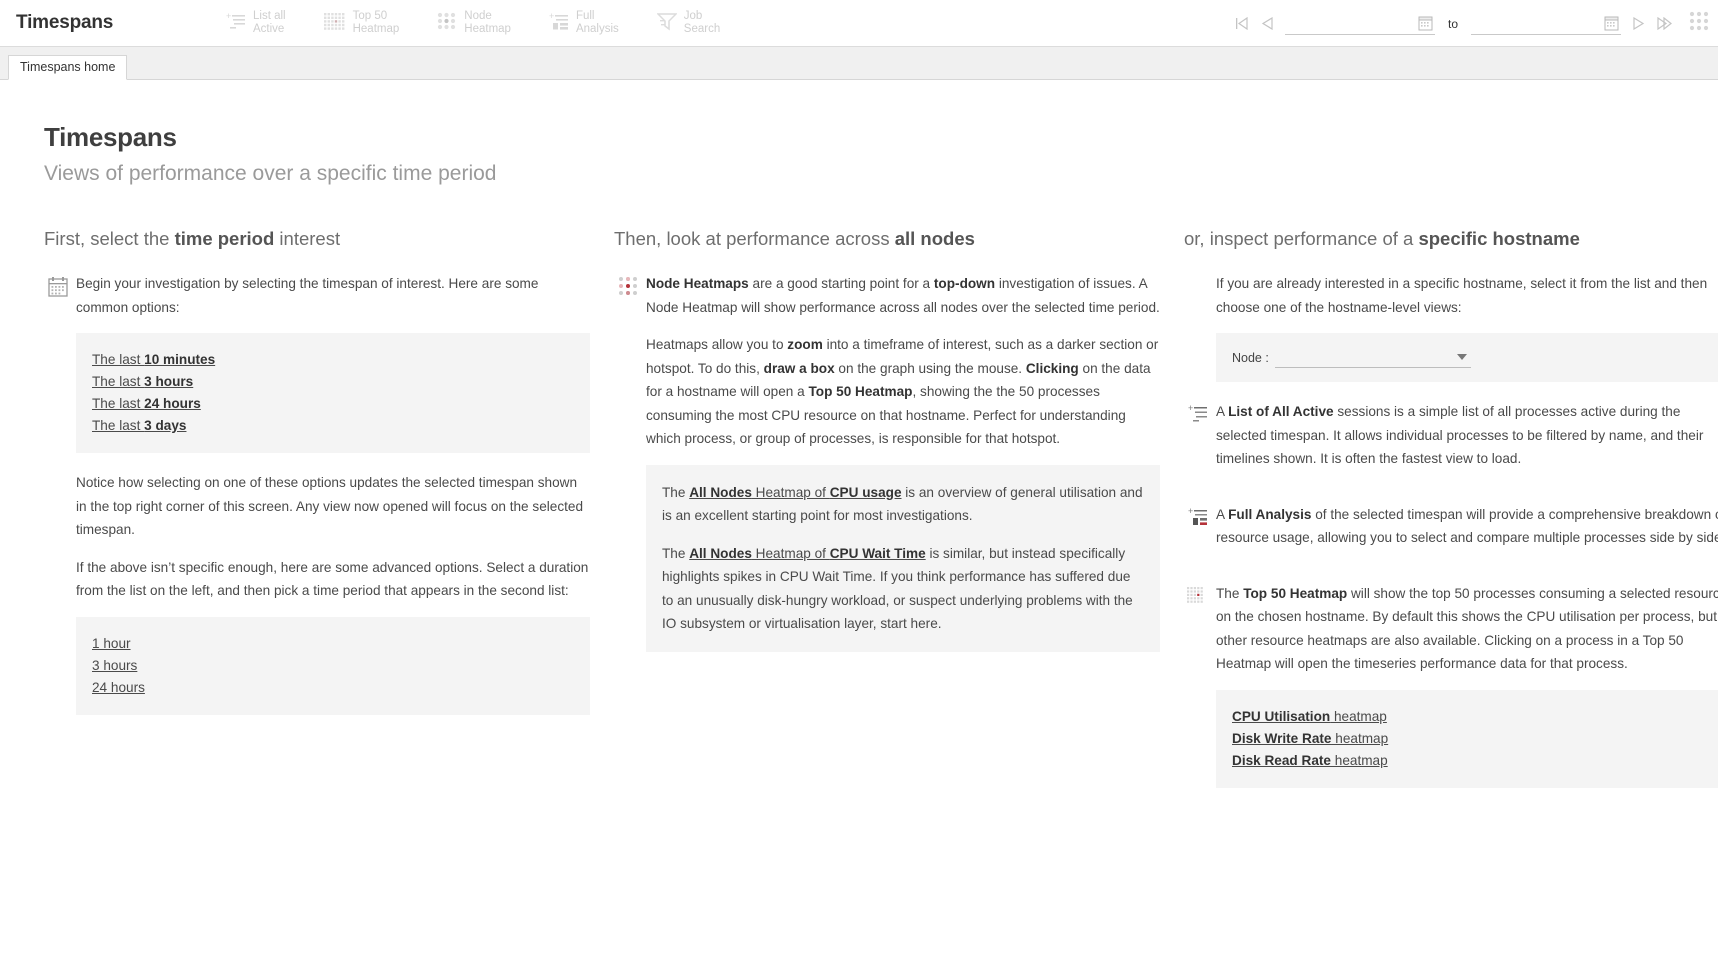  Describe the element at coordinates (717, 344) in the screenshot. I see `text-plain: Heatmaps allow you to` at that location.